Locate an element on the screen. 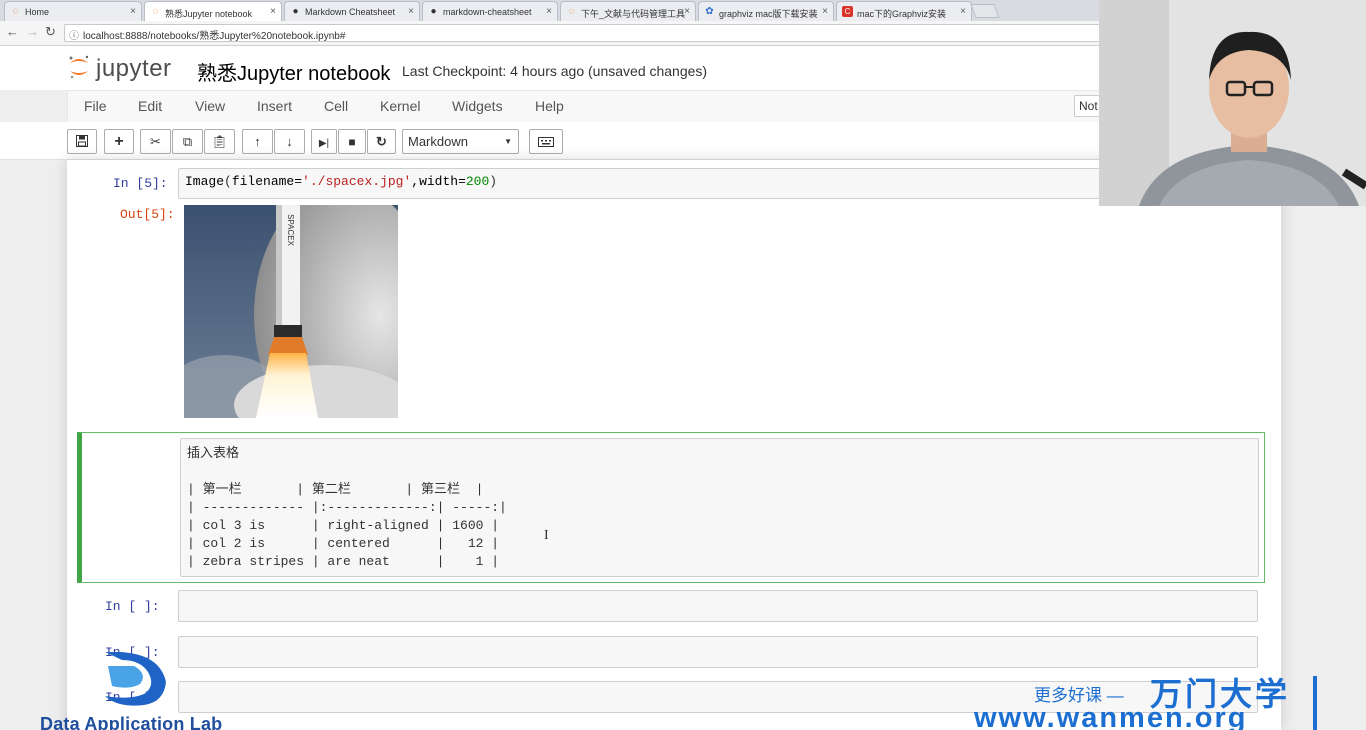 The width and height of the screenshot is (1366, 730). csdn-icon: C is located at coordinates (847, 11).